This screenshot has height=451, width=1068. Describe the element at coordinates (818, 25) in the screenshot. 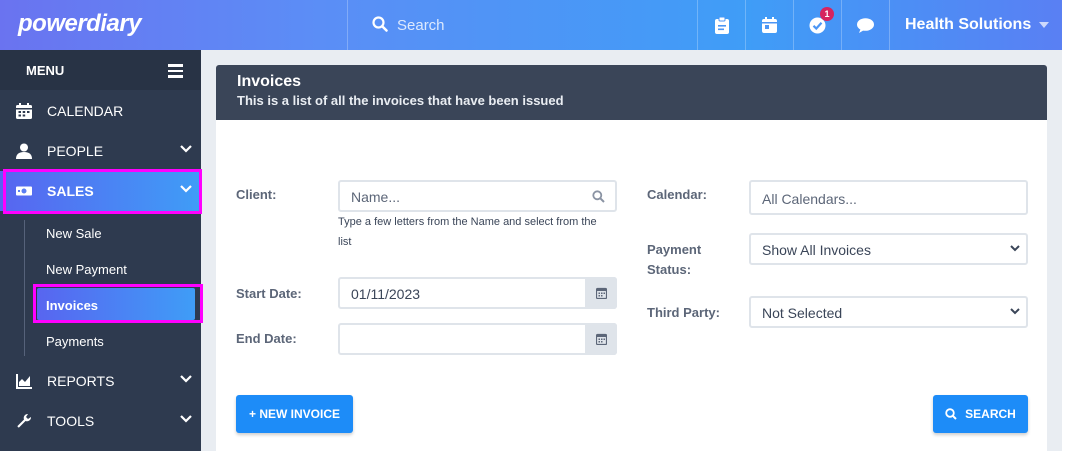

I see `notifications-button: 1` at that location.